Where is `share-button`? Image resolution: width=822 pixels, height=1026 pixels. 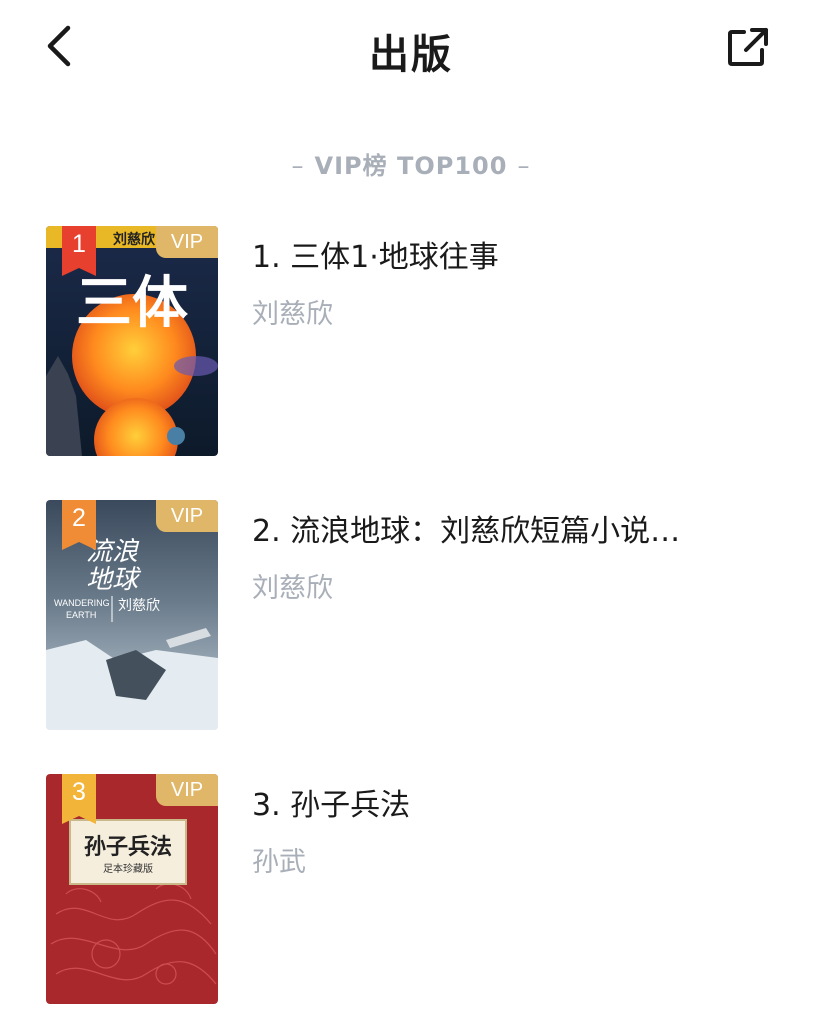
share-button is located at coordinates (748, 48).